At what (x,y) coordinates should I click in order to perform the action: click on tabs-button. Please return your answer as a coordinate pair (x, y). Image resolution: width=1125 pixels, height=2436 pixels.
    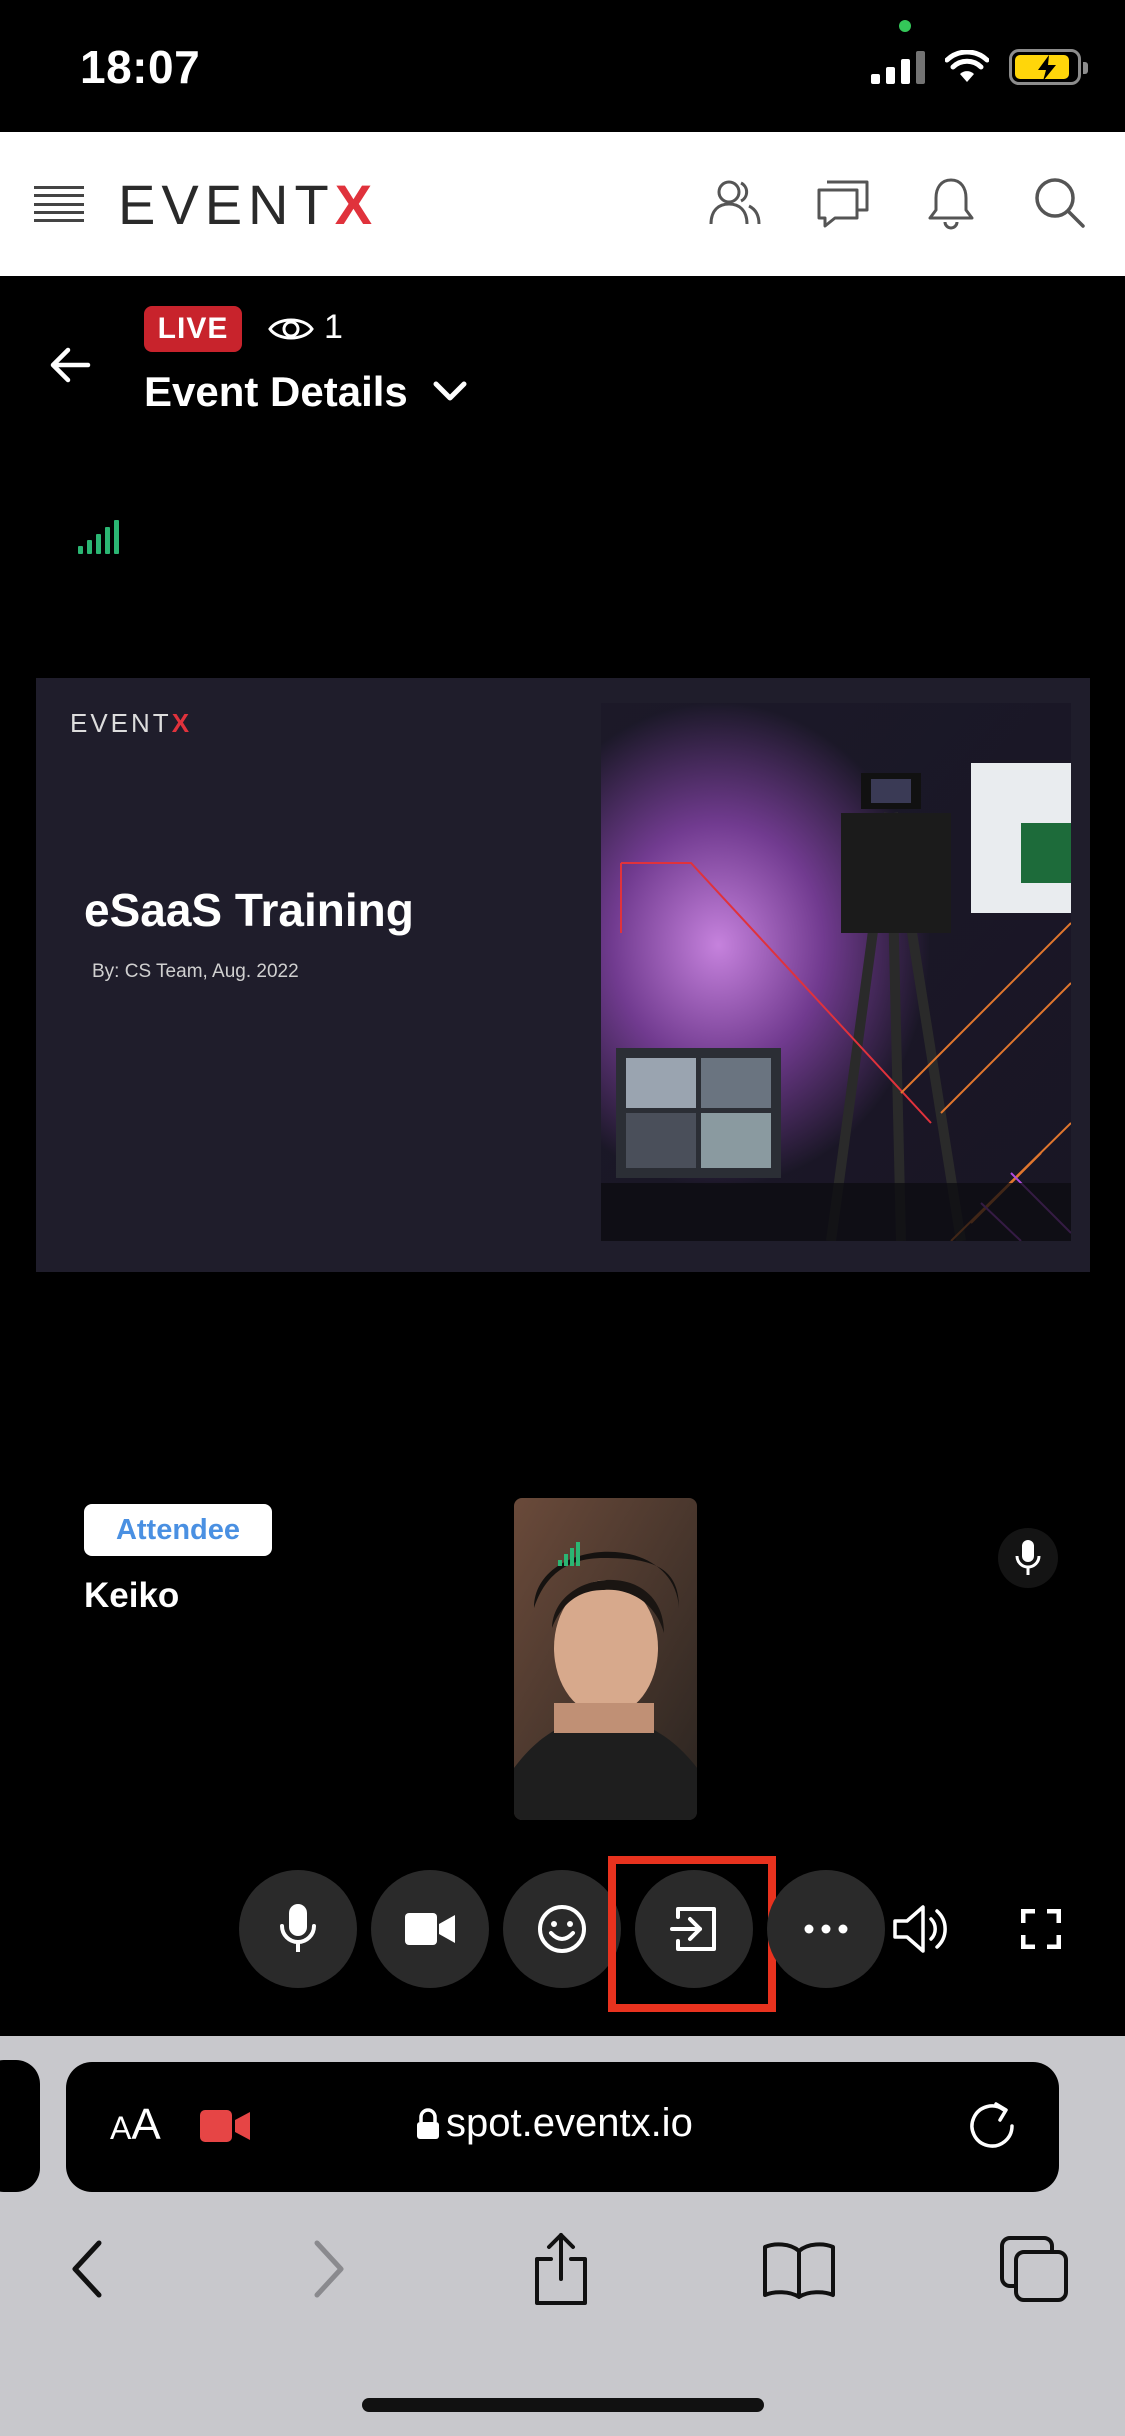
    Looking at the image, I should click on (1035, 2269).